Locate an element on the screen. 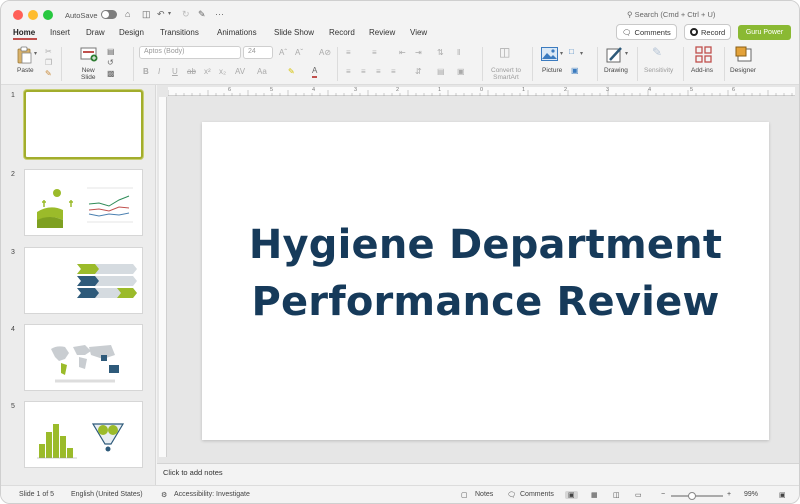 The image size is (800, 504). drawing-dropdown-icon: ▾ is located at coordinates (626, 54).